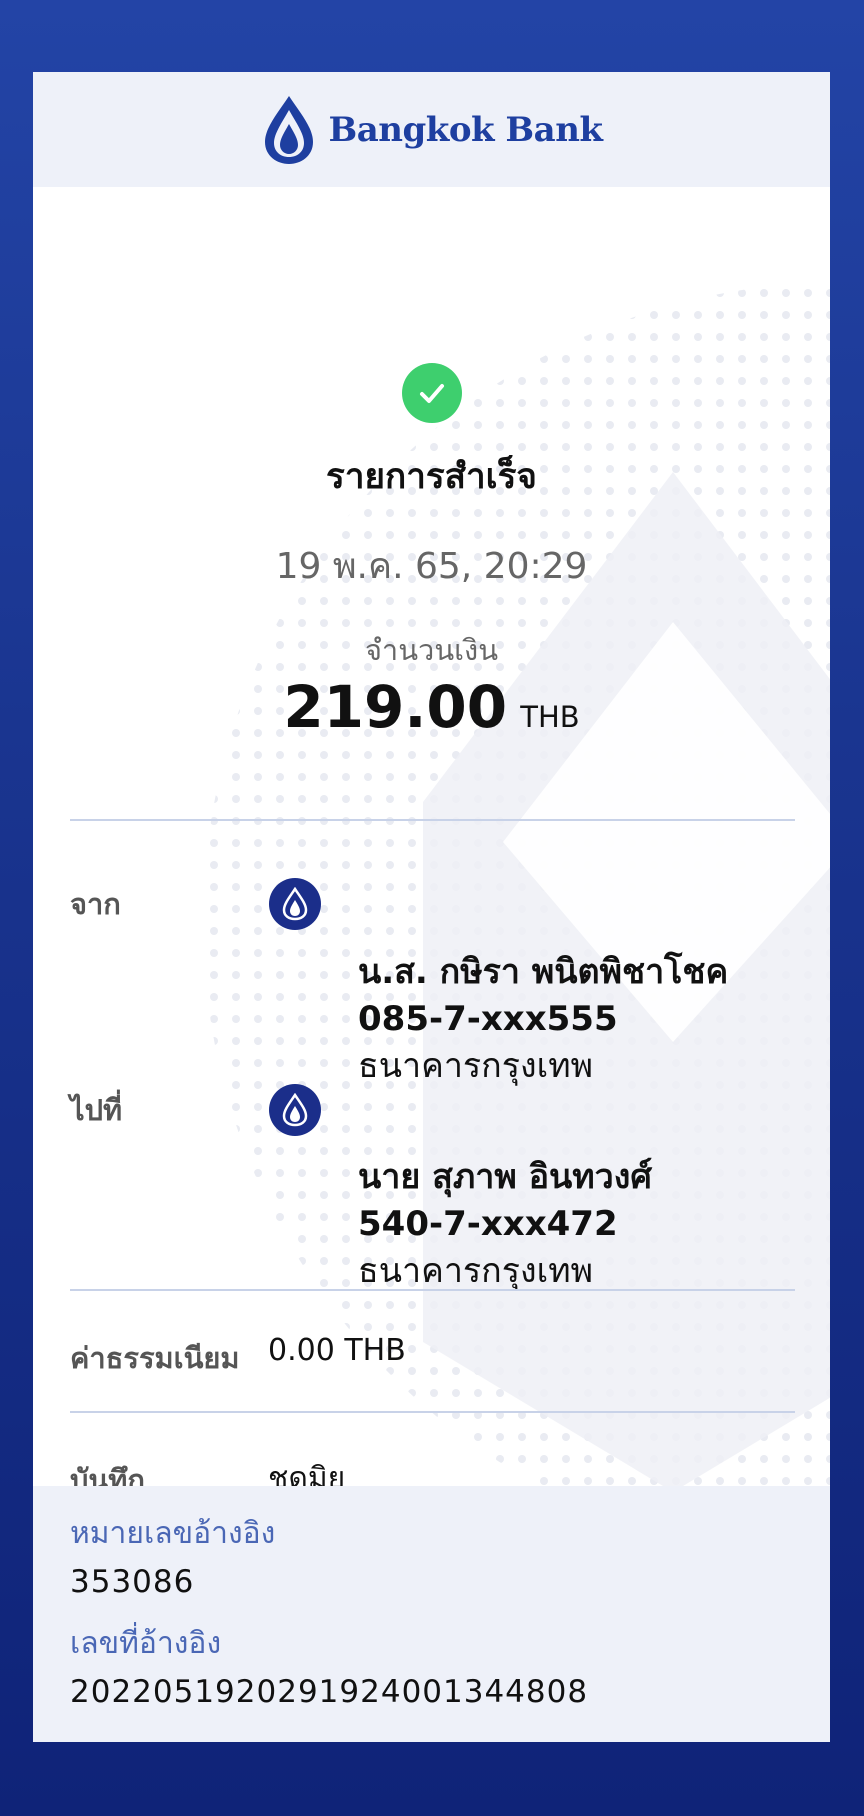 The width and height of the screenshot is (864, 1816). Describe the element at coordinates (431, 477) in the screenshot. I see `status-title: รายการสำเร็จ` at that location.